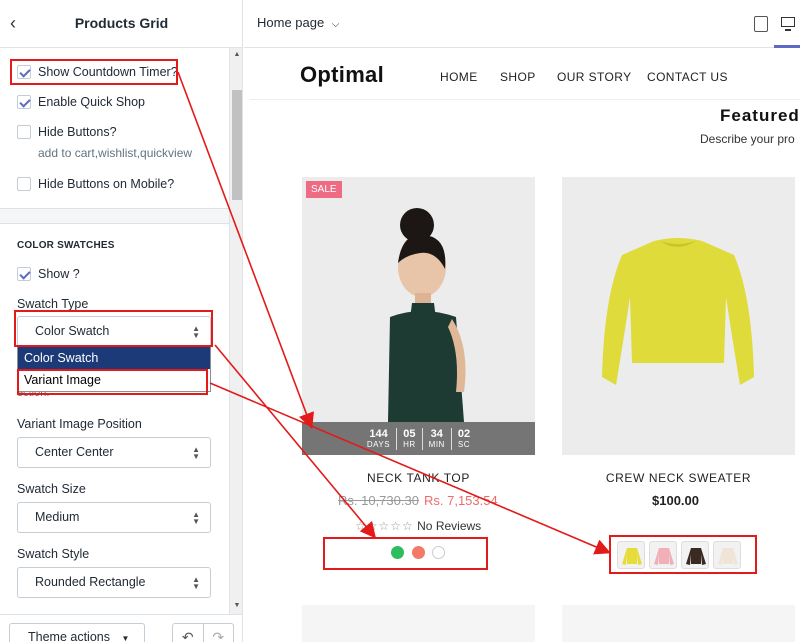  What do you see at coordinates (90, 582) in the screenshot?
I see `select-value: Rounded Rectangle` at bounding box center [90, 582].